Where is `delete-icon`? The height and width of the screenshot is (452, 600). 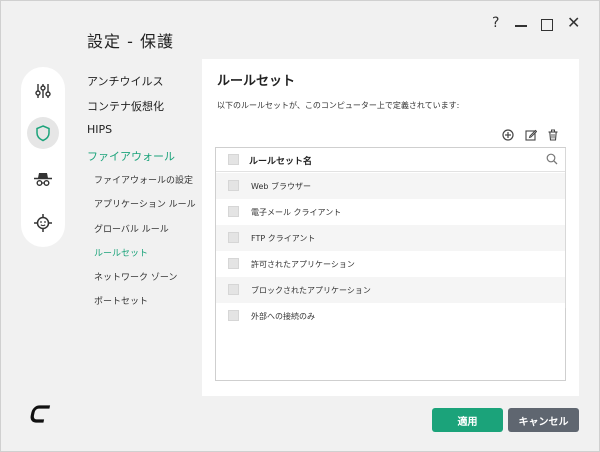
delete-icon is located at coordinates (553, 135).